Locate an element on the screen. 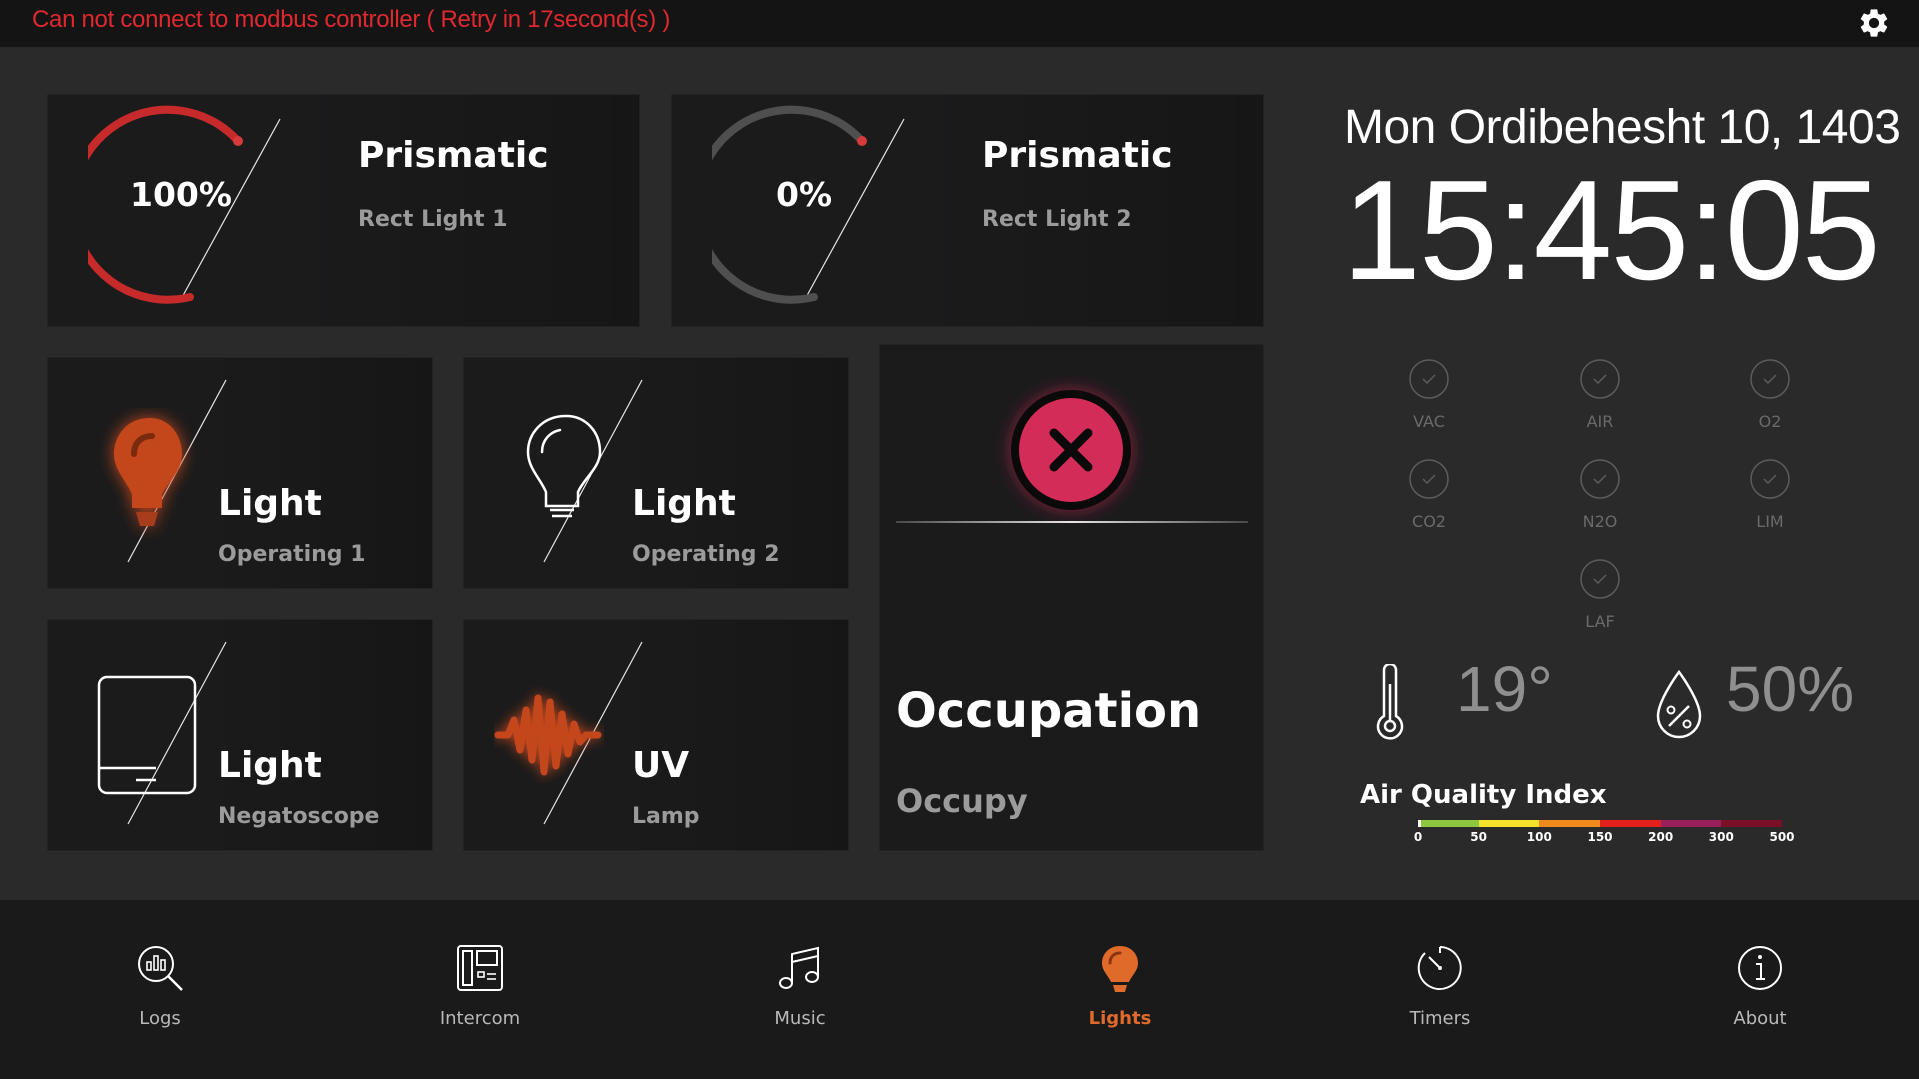 The image size is (1919, 1079). occupation-subtitle: Occupy is located at coordinates (962, 801).